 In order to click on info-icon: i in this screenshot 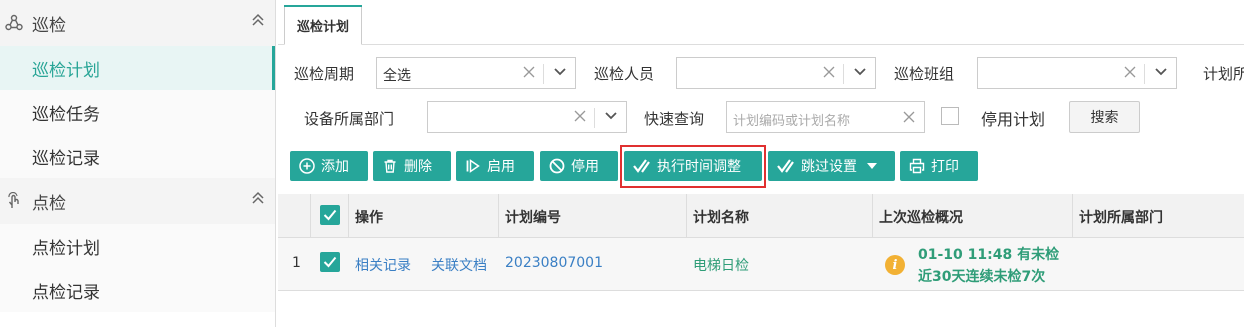, I will do `click(895, 265)`.